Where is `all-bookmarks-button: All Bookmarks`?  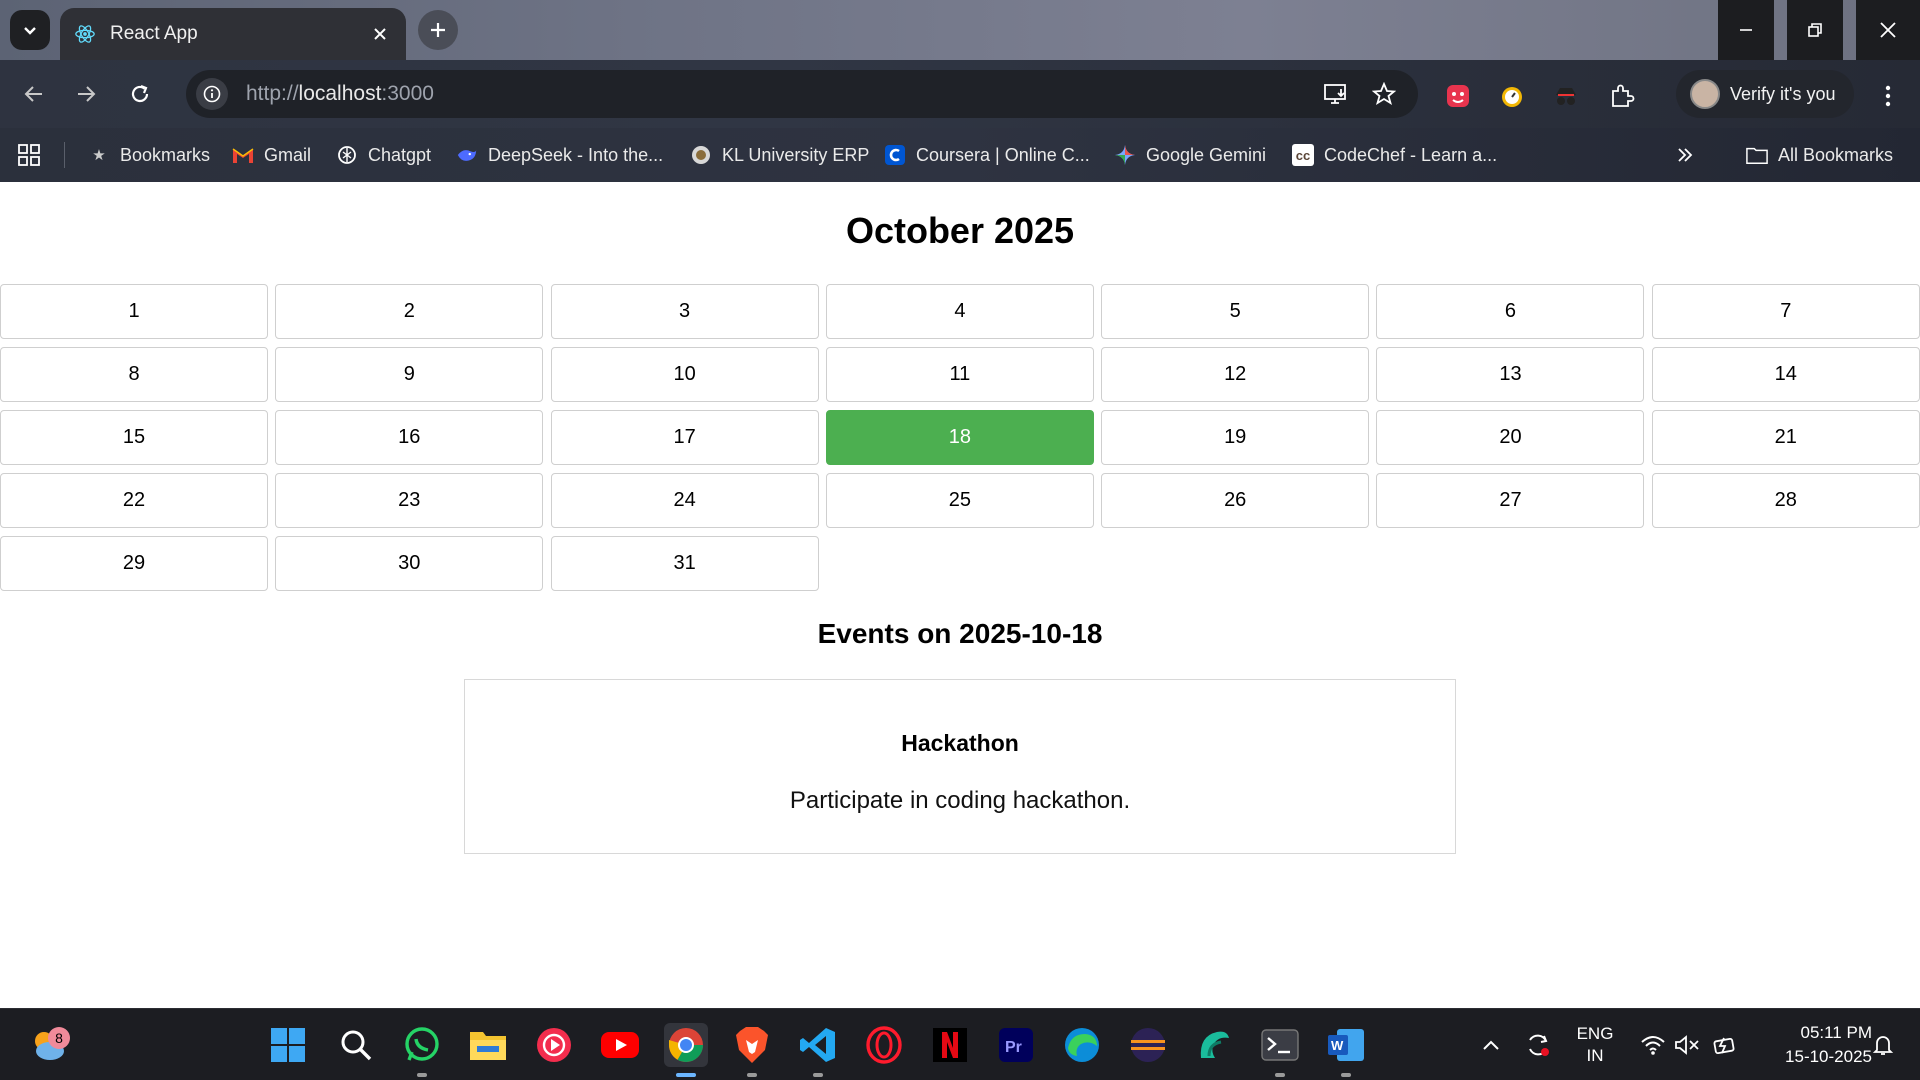
all-bookmarks-button: All Bookmarks is located at coordinates (1819, 155).